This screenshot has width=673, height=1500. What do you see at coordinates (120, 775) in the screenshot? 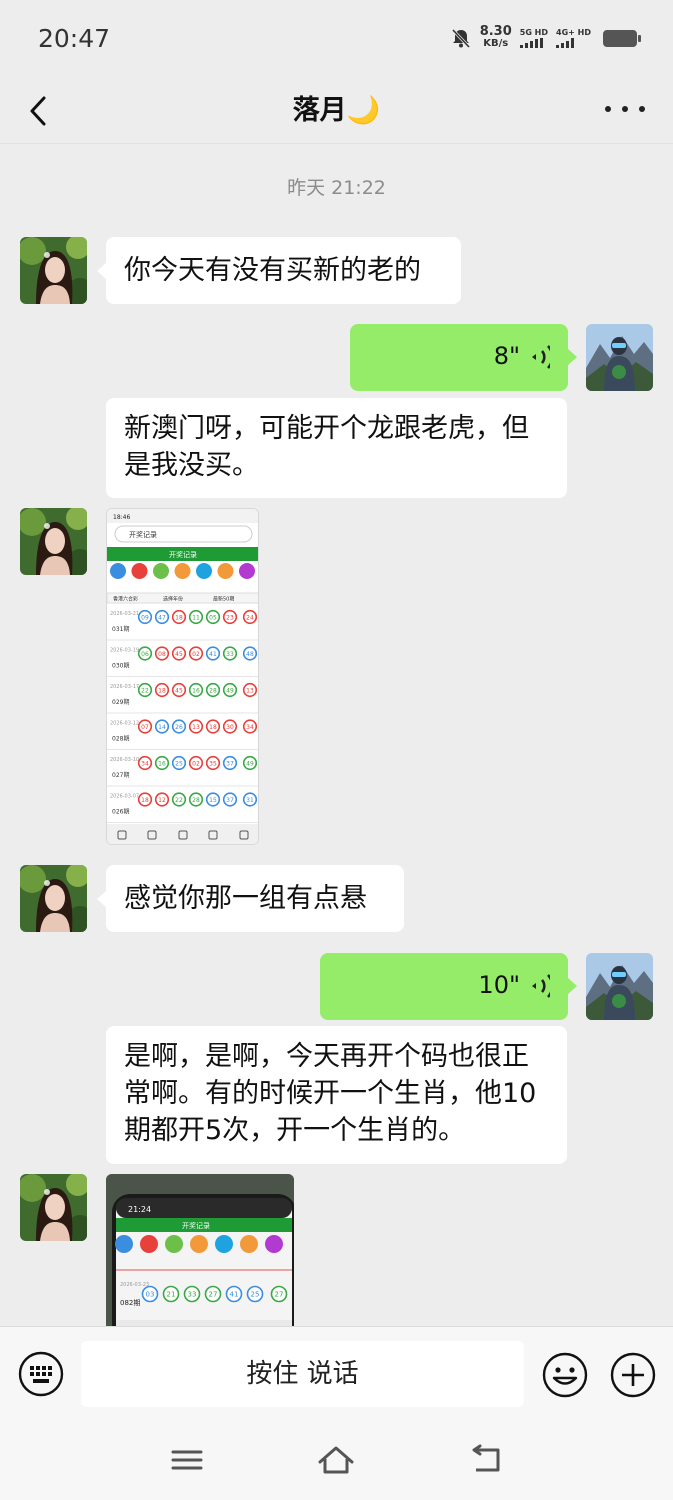
I see `shot-row-issue: 027期` at bounding box center [120, 775].